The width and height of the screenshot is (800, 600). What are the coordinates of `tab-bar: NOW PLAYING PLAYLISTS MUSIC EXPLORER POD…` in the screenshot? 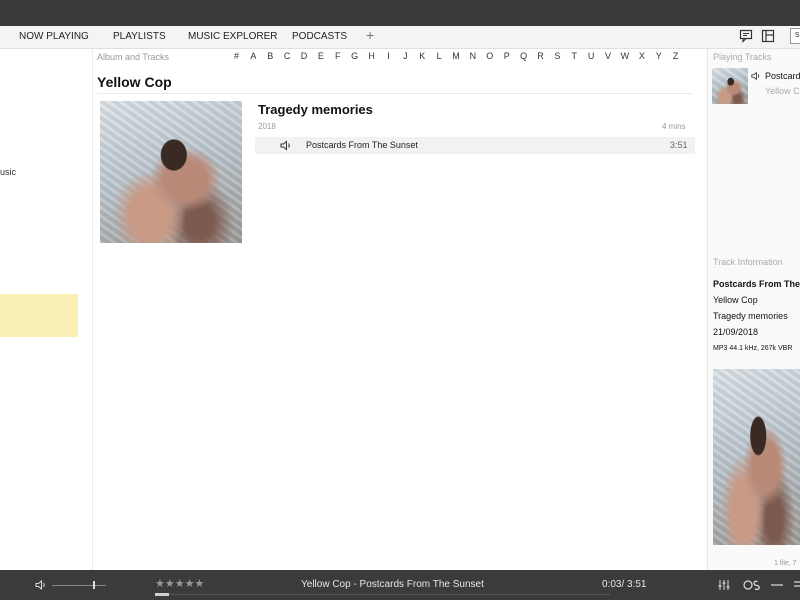 It's located at (400, 37).